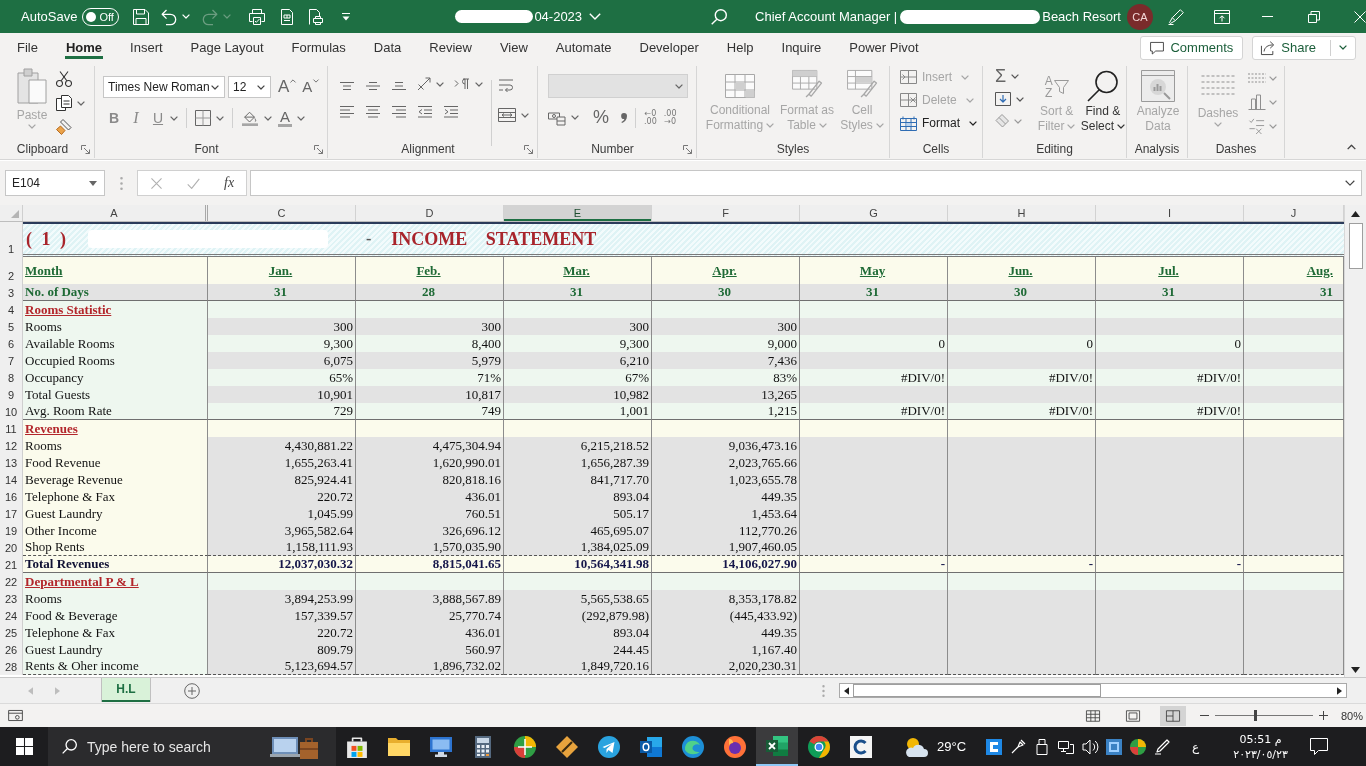 Image resolution: width=1366 pixels, height=766 pixels. What do you see at coordinates (146, 47) in the screenshot?
I see `ribbon-tab: Insert` at bounding box center [146, 47].